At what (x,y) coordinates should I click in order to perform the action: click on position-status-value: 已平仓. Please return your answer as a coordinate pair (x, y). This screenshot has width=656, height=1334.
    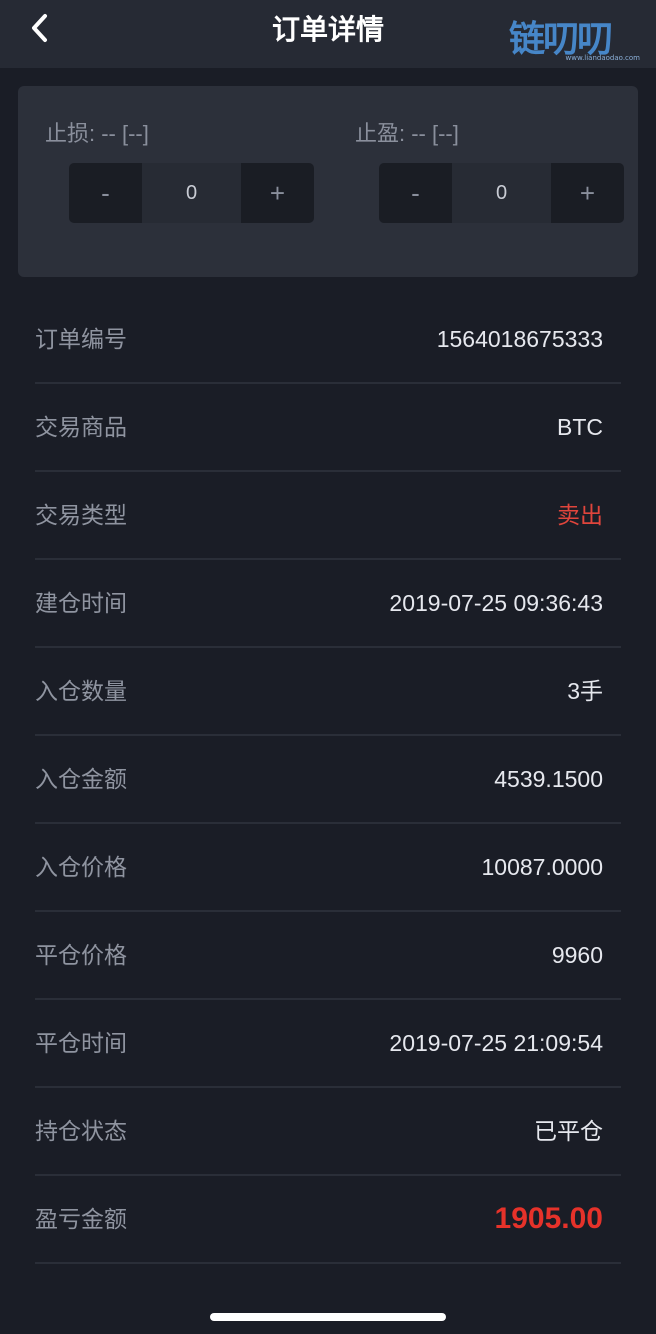
    Looking at the image, I should click on (568, 1131).